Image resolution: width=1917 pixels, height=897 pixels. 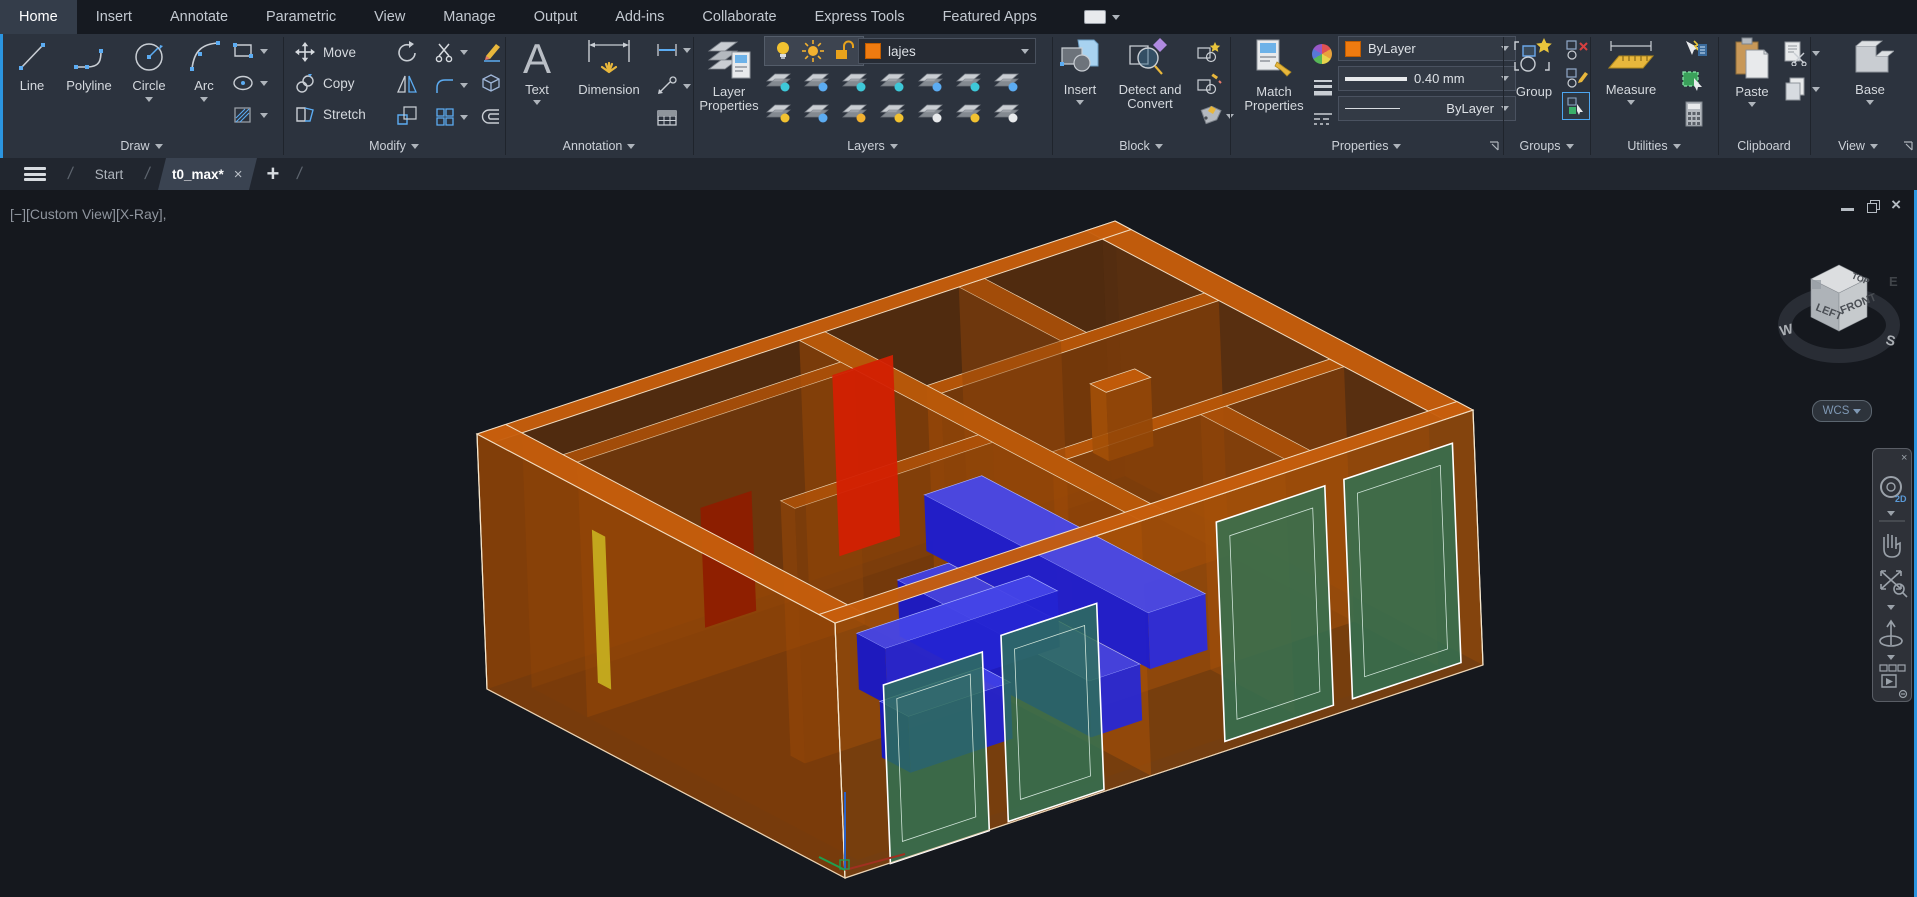 What do you see at coordinates (491, 116) in the screenshot?
I see `offset-button` at bounding box center [491, 116].